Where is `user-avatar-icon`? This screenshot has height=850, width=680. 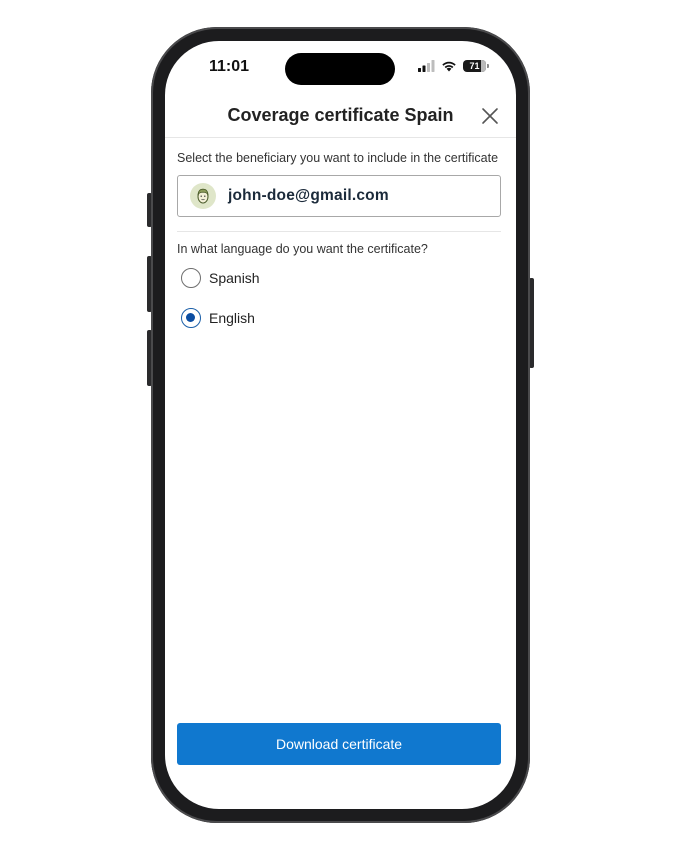 user-avatar-icon is located at coordinates (203, 196).